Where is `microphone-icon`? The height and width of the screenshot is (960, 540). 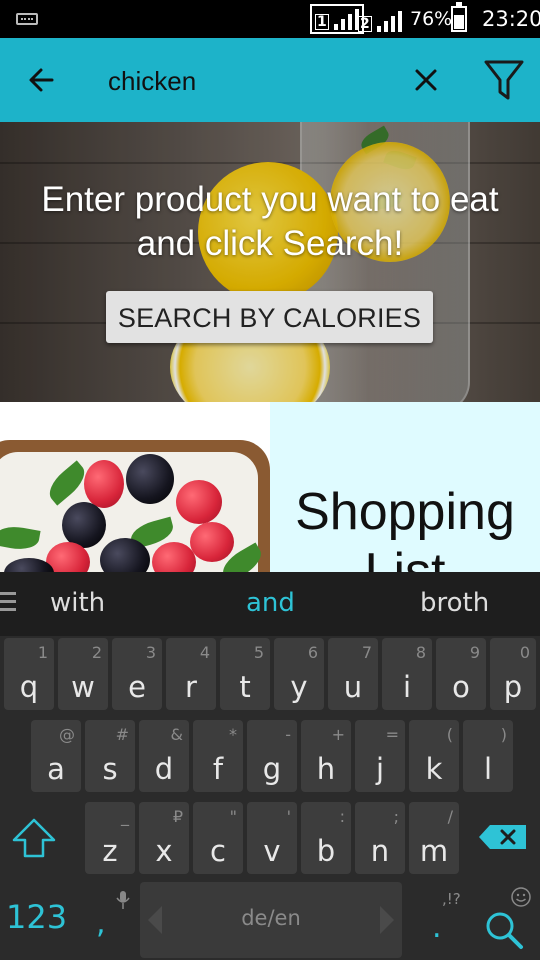 microphone-icon is located at coordinates (123, 900).